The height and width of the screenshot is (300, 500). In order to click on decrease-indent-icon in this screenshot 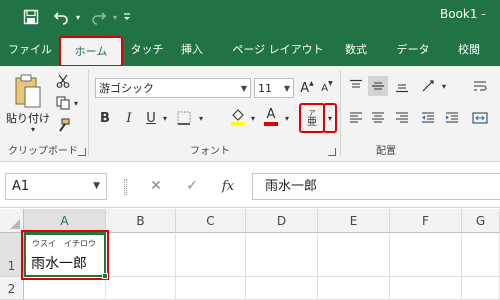, I will do `click(428, 118)`.